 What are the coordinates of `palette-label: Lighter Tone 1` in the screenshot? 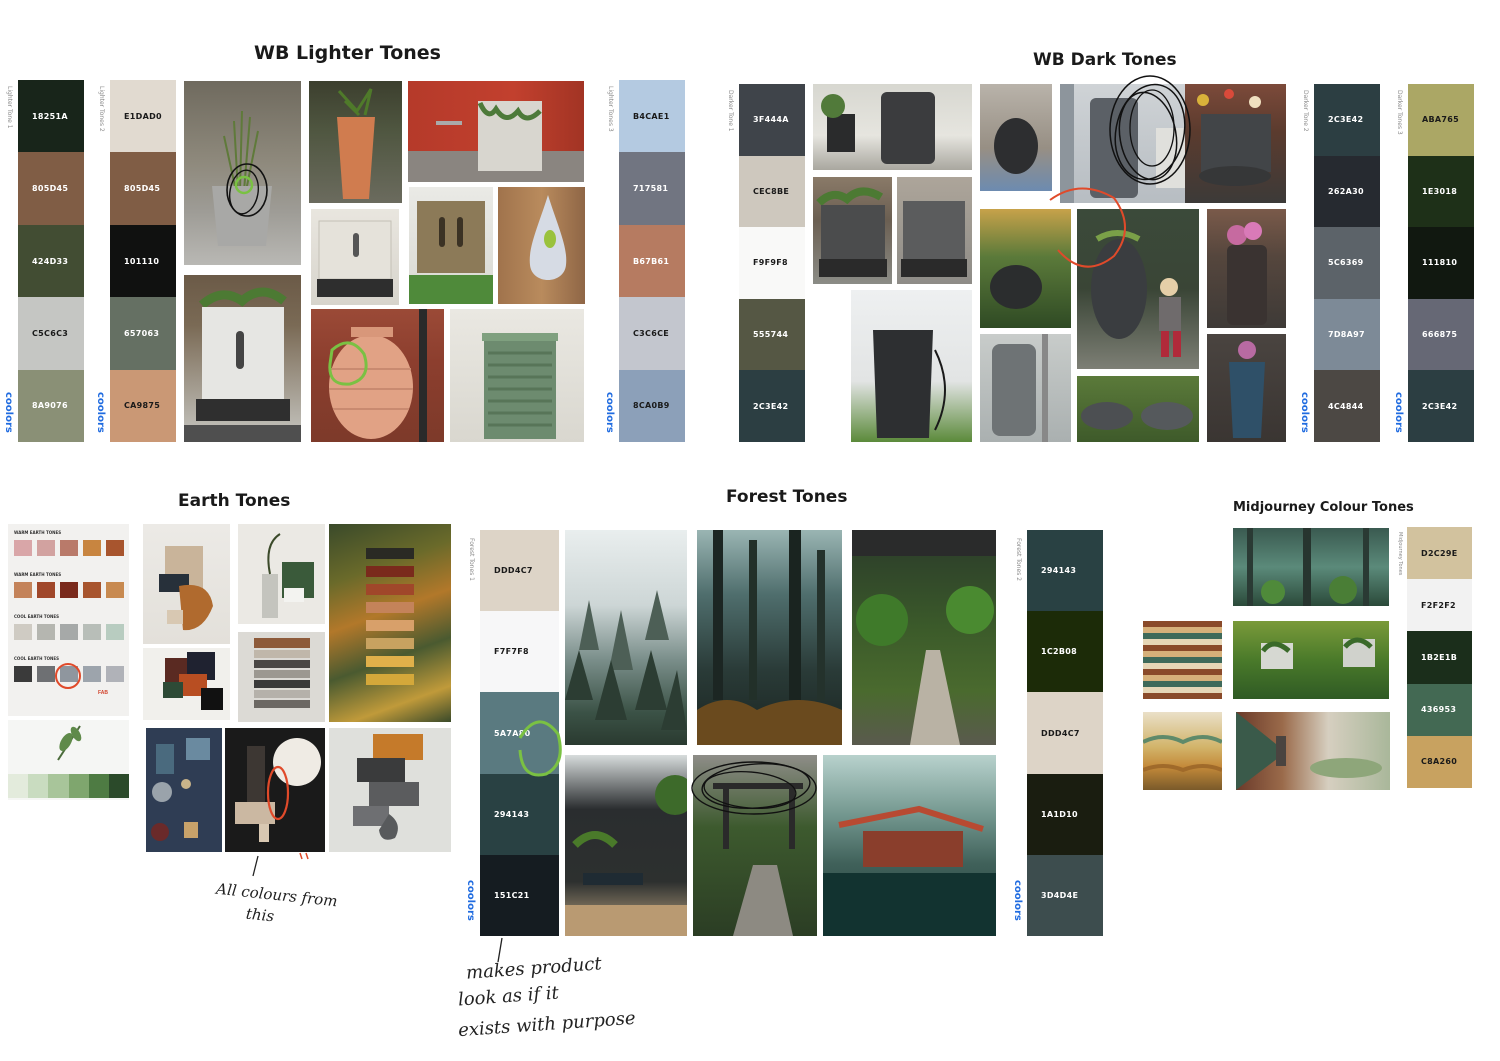 It's located at (9, 107).